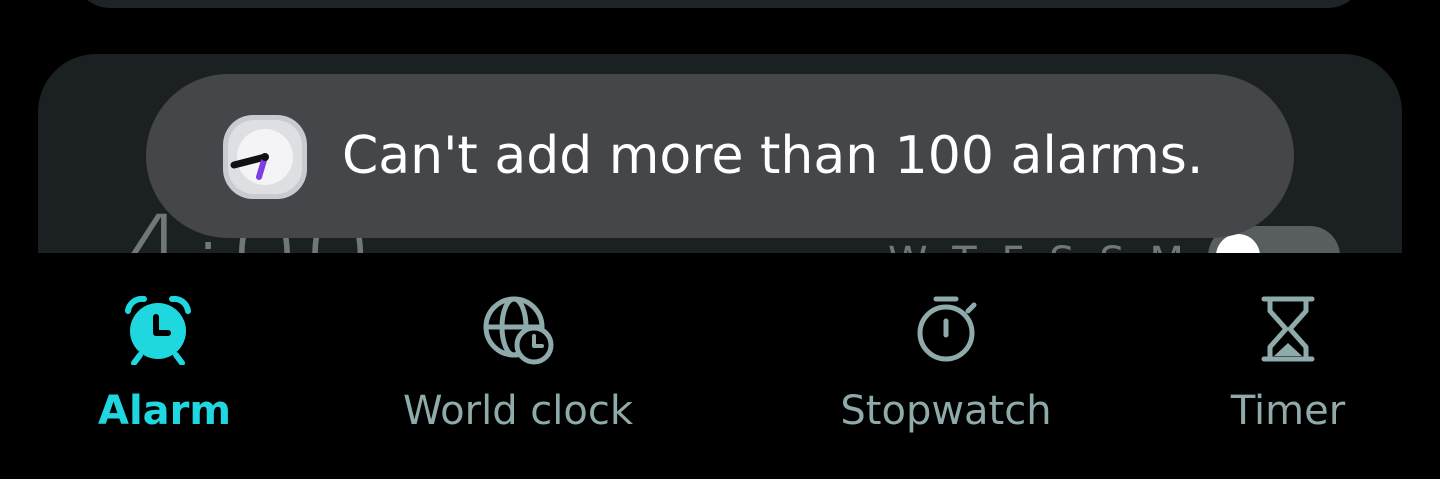  Describe the element at coordinates (158, 330) in the screenshot. I see `alarm-clock-icon` at that location.